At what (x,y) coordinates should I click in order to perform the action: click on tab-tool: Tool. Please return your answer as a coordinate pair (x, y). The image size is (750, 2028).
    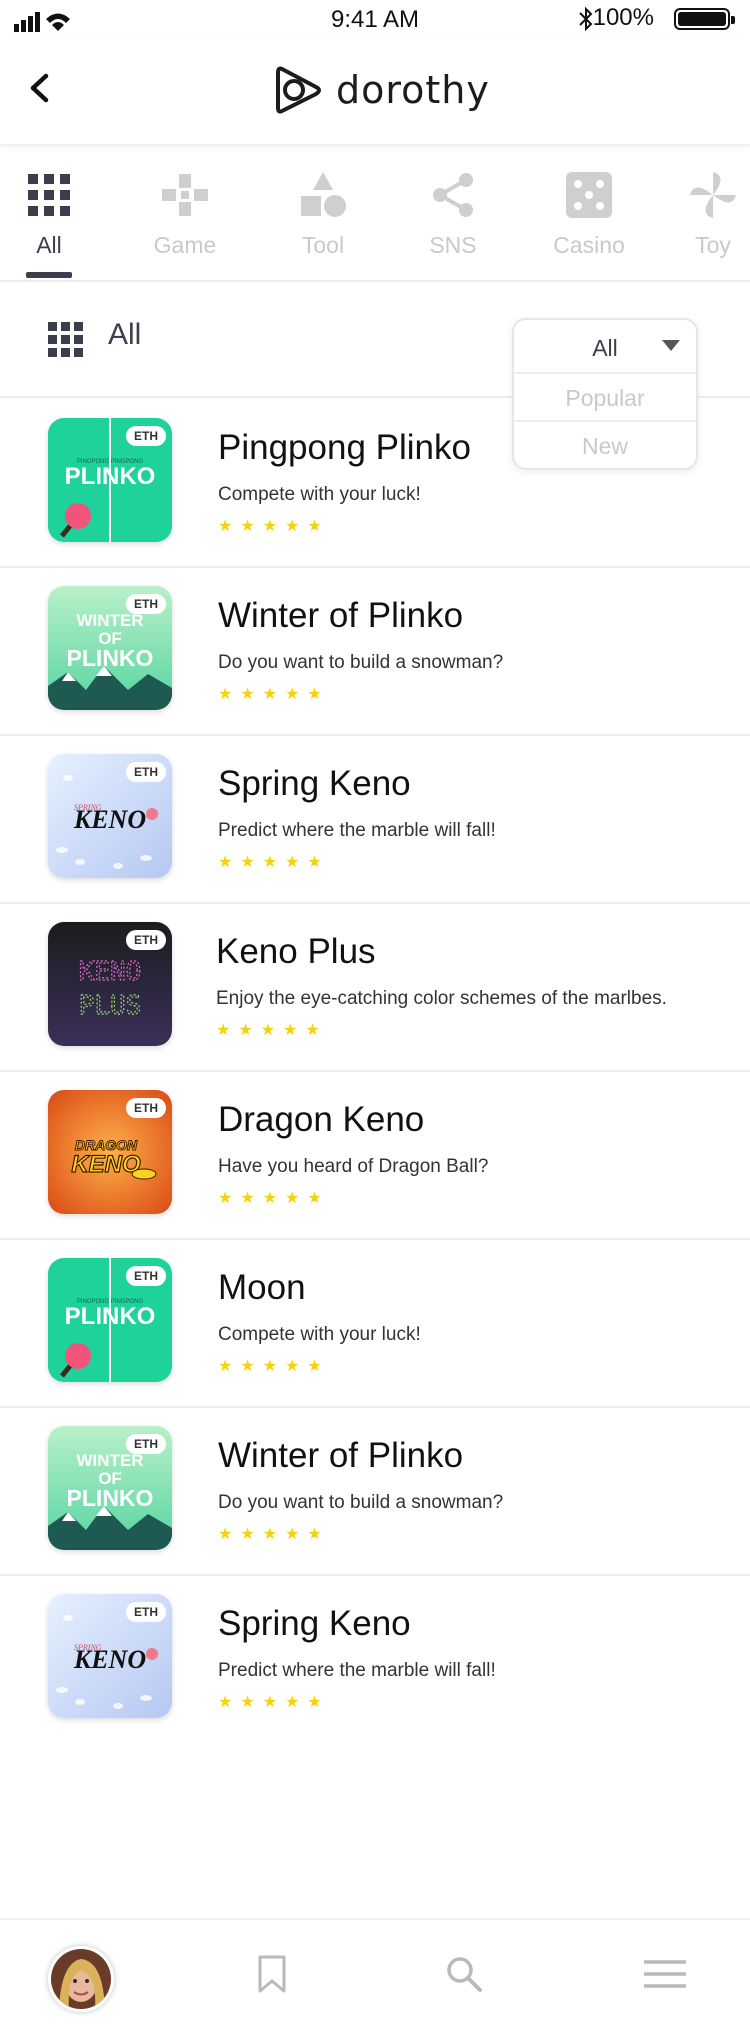
    Looking at the image, I should click on (323, 214).